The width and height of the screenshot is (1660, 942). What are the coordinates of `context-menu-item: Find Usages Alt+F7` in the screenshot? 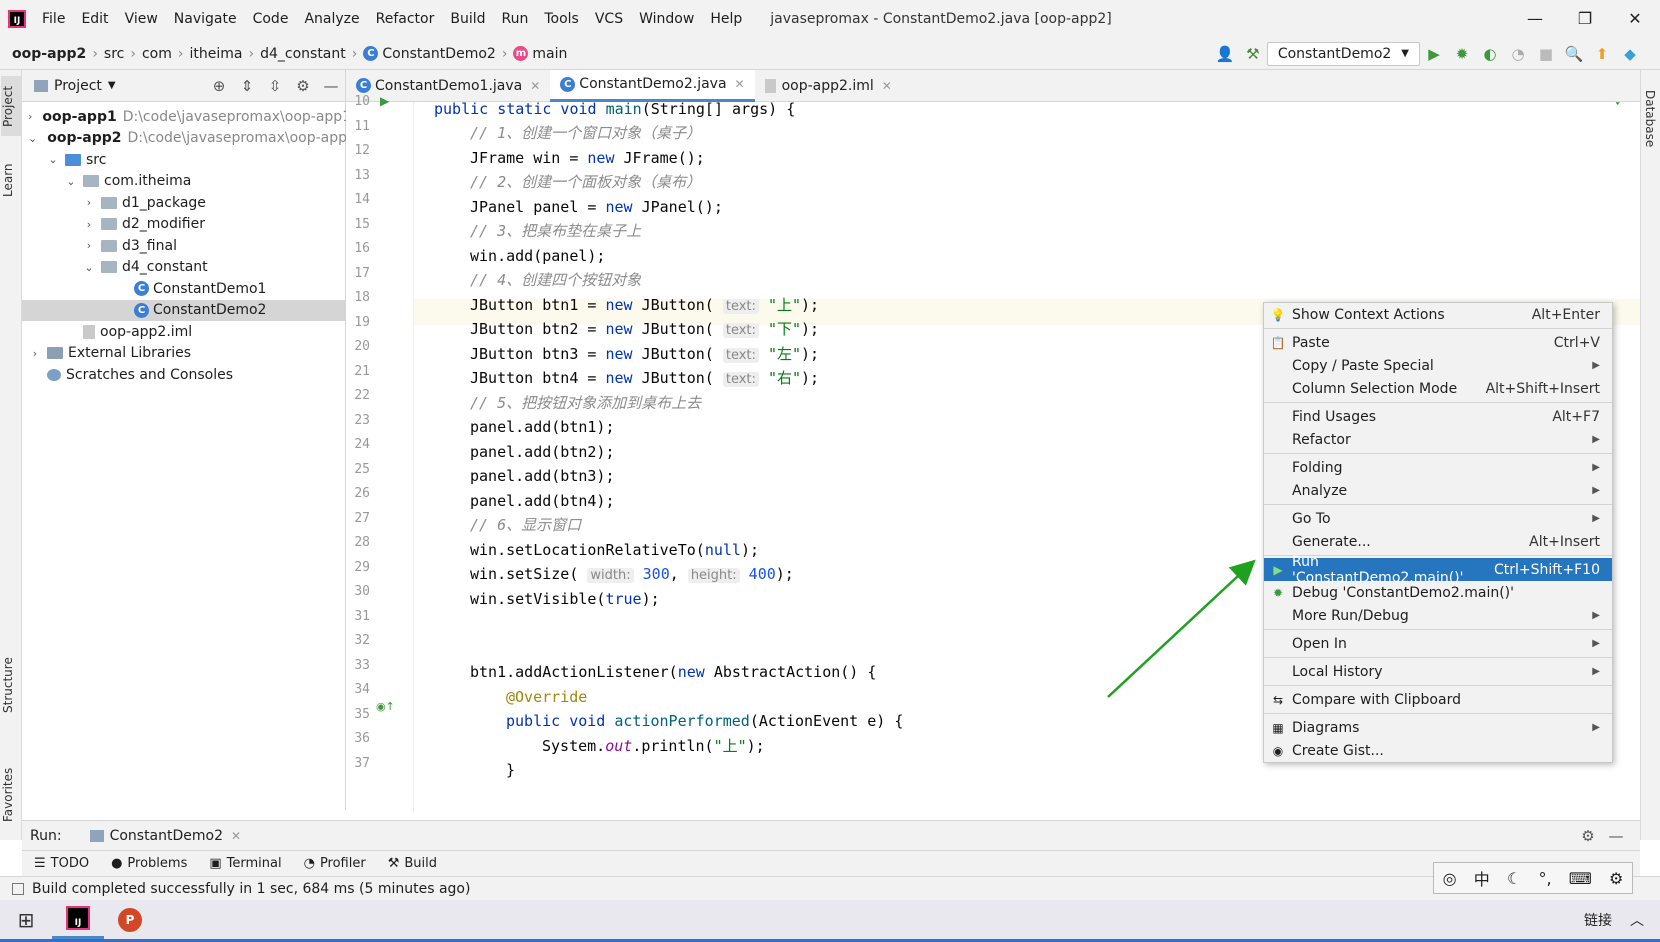 It's located at (1438, 416).